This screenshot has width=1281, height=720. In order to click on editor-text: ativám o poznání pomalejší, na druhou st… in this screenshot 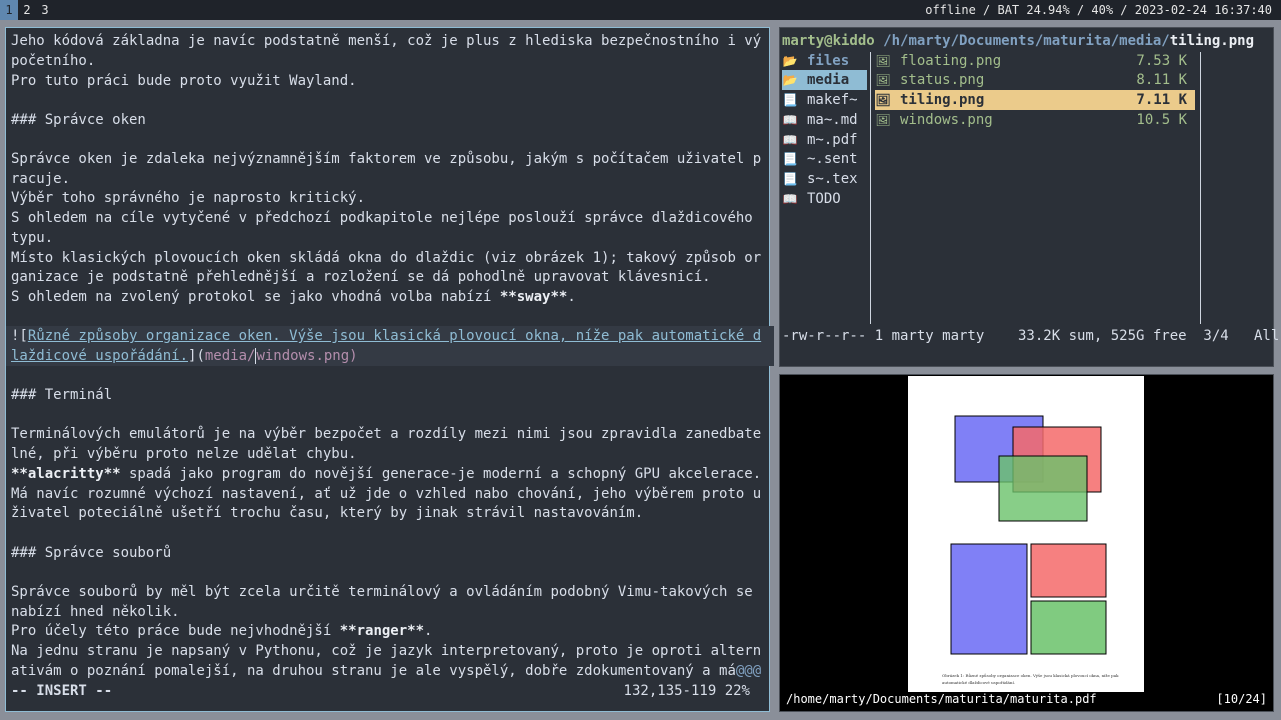, I will do `click(373, 671)`.